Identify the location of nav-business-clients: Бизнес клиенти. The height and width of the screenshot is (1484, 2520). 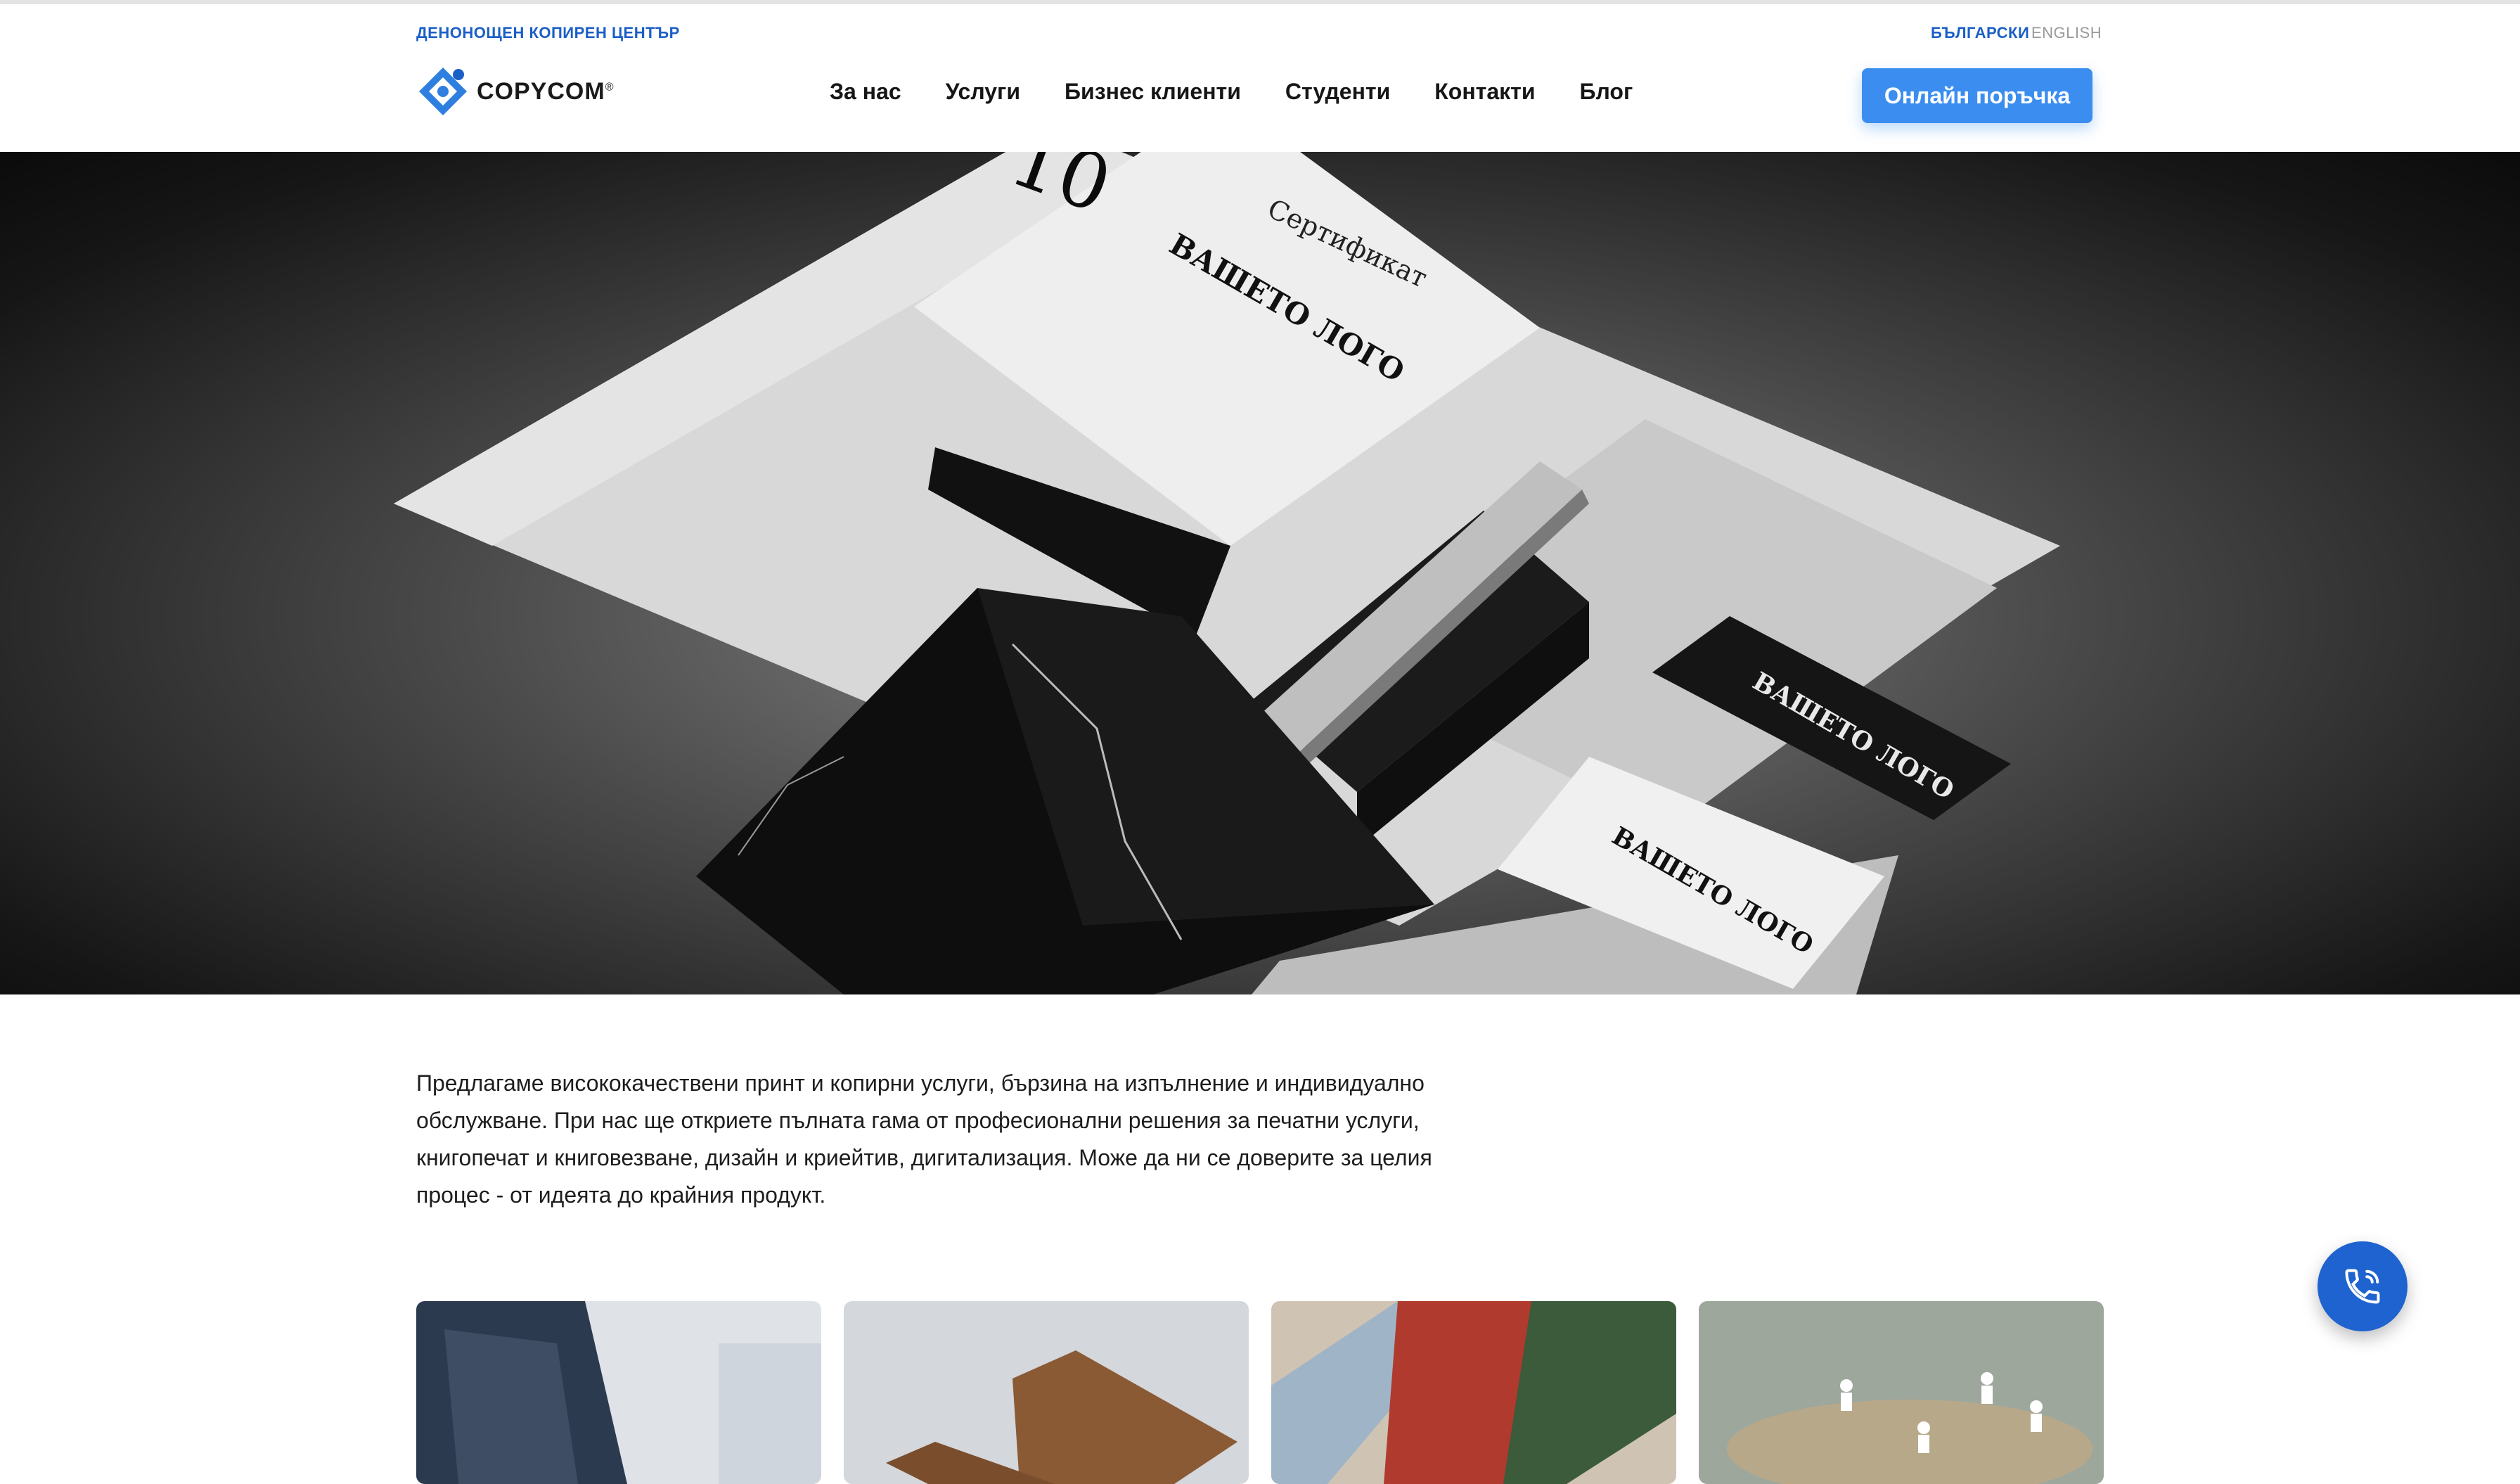
(1153, 92).